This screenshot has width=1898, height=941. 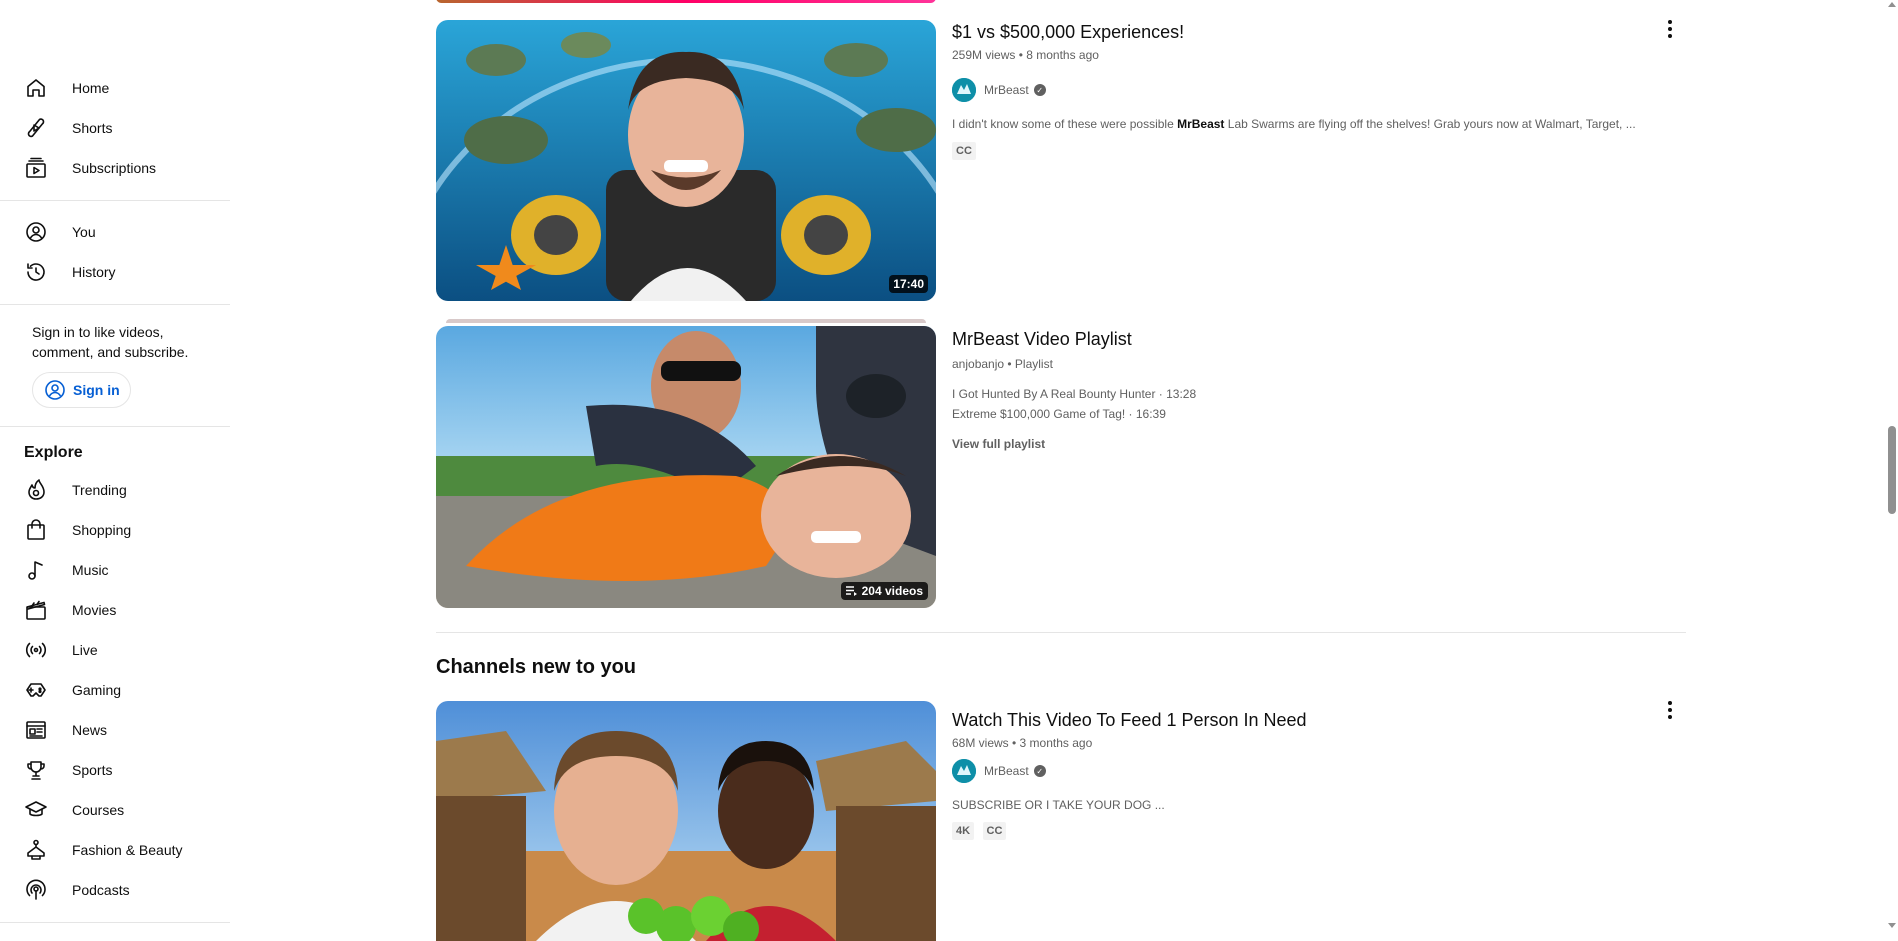 What do you see at coordinates (84, 232) in the screenshot?
I see `sidebar-item-label: You` at bounding box center [84, 232].